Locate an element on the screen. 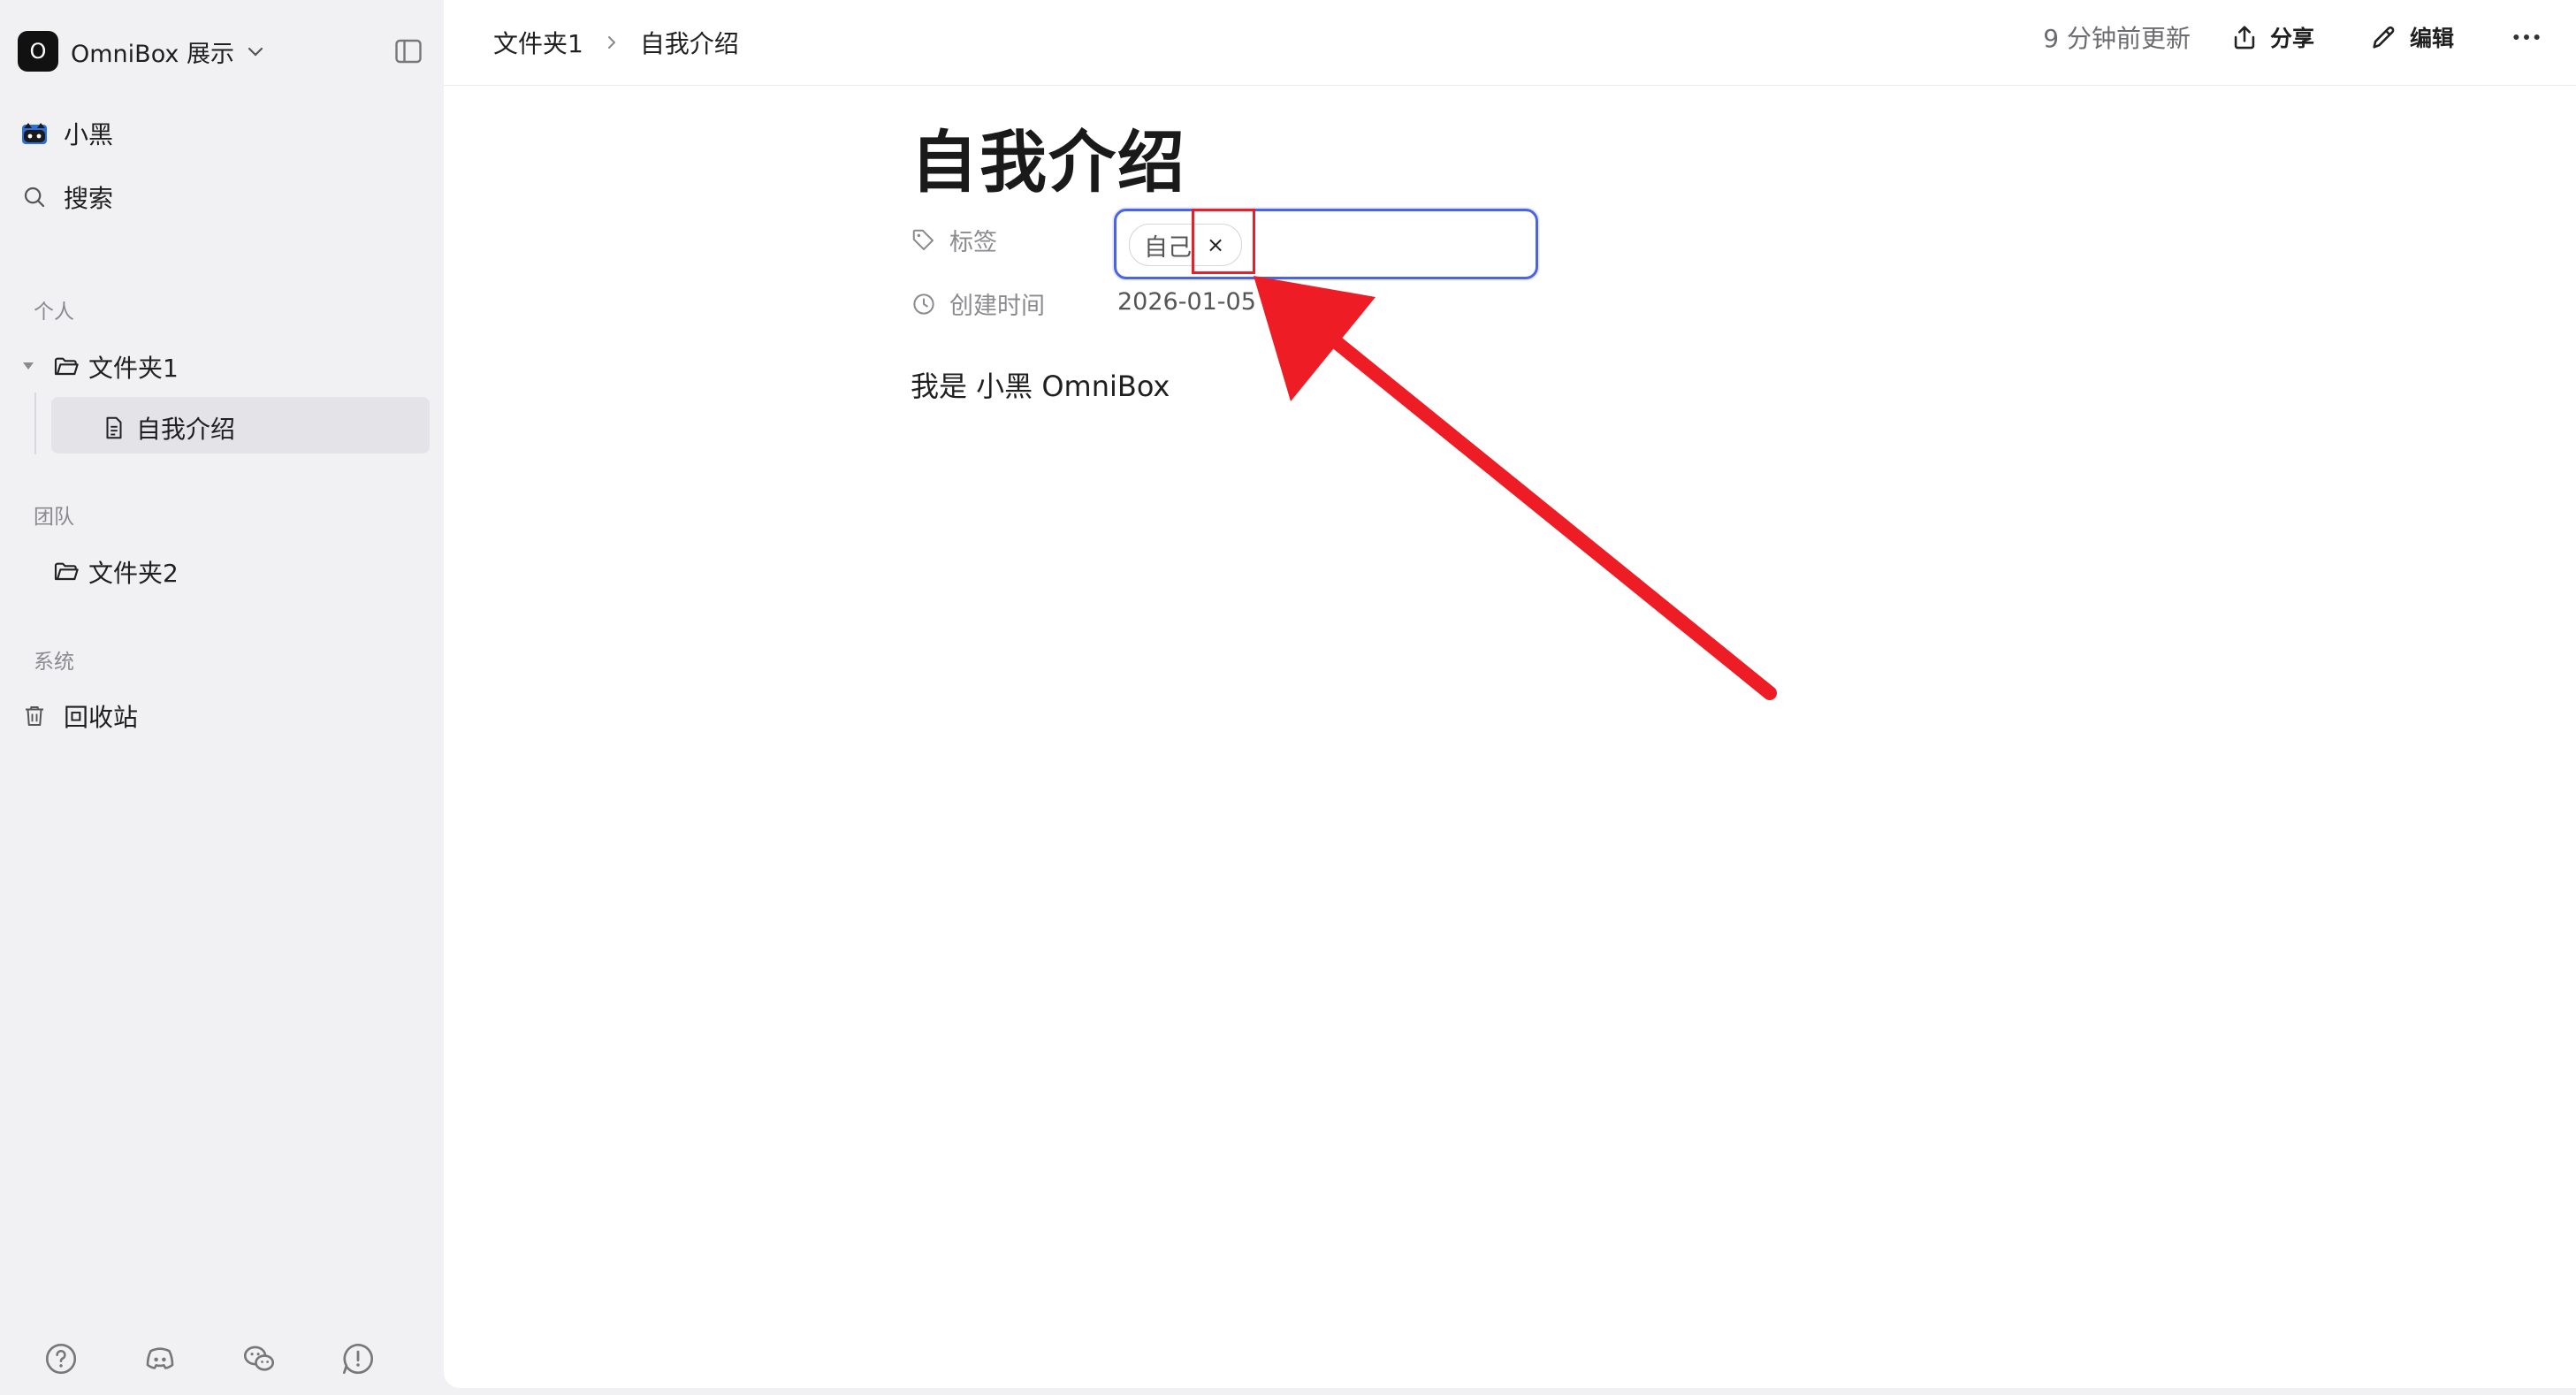 The image size is (2576, 1395). created-label: 创建时间 is located at coordinates (997, 306).